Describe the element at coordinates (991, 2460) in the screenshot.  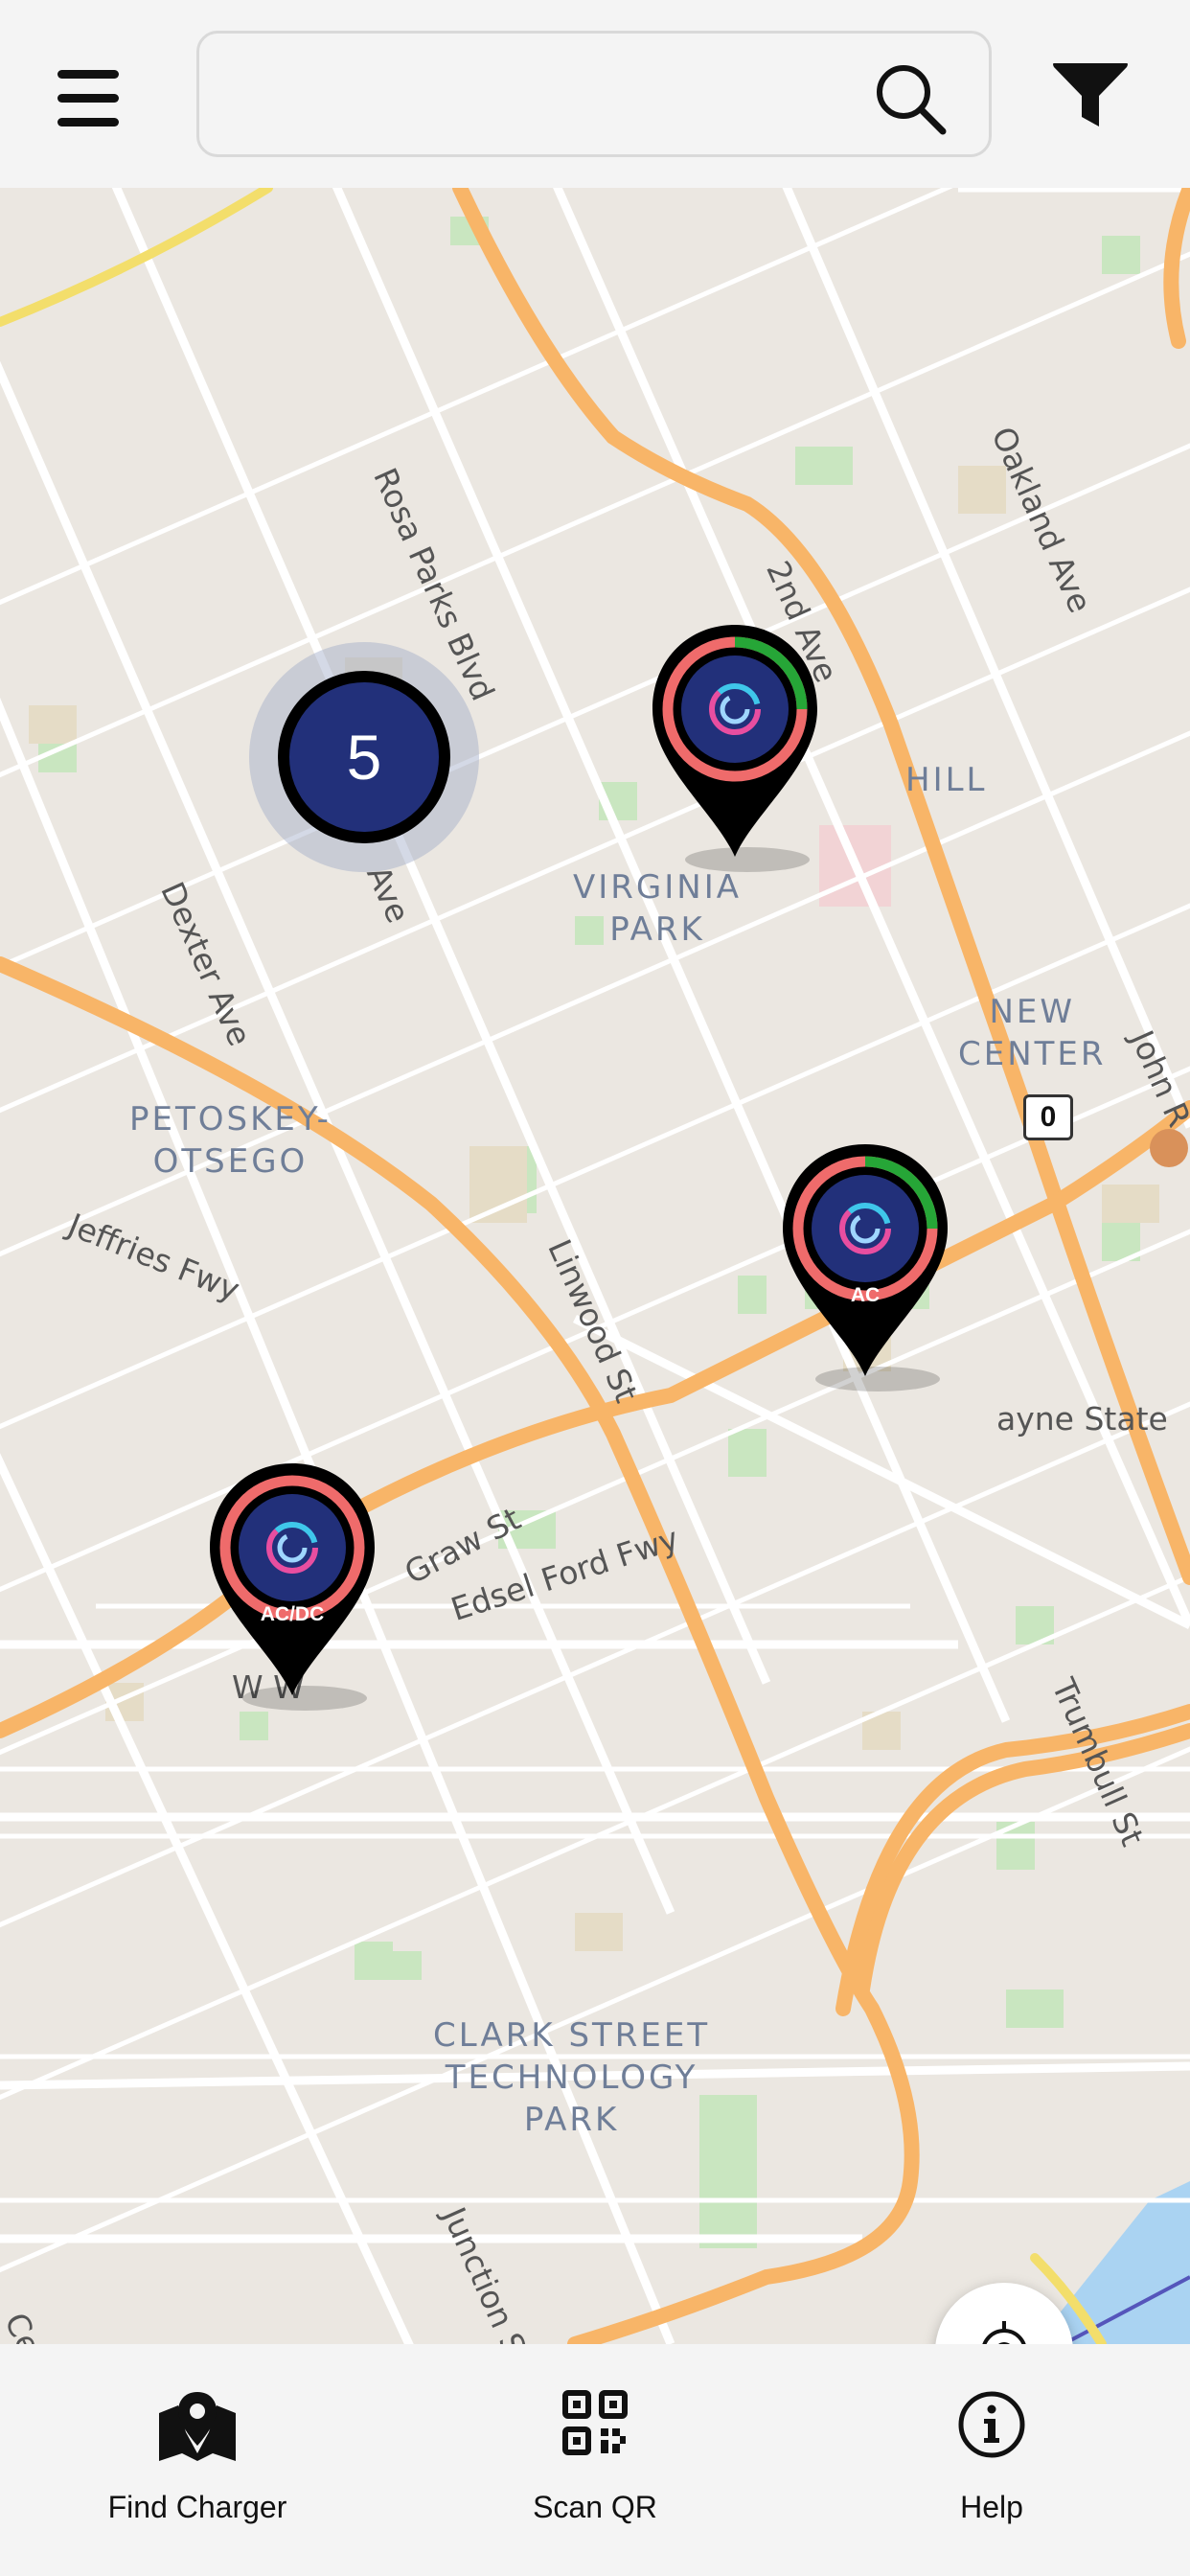
I see `nav-help: Help` at that location.